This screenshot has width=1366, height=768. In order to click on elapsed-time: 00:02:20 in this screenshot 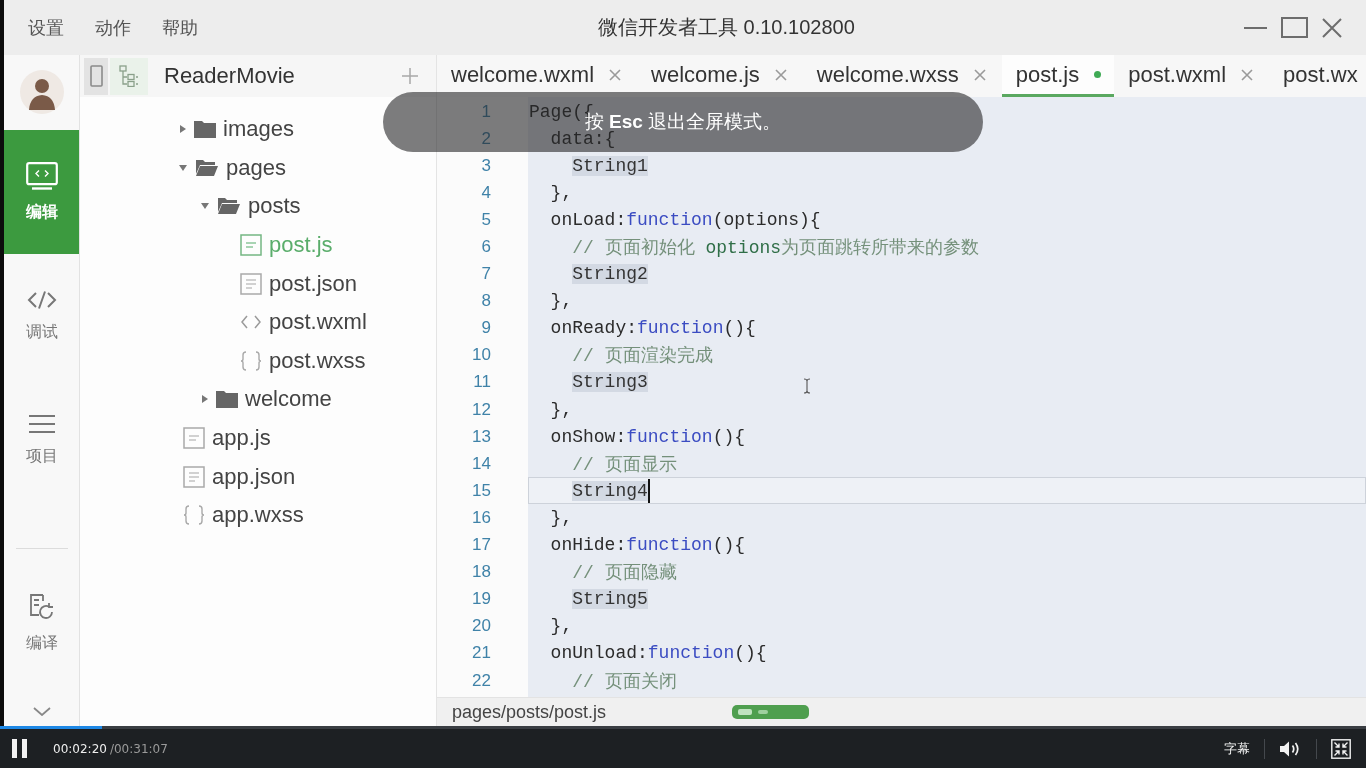, I will do `click(80, 748)`.